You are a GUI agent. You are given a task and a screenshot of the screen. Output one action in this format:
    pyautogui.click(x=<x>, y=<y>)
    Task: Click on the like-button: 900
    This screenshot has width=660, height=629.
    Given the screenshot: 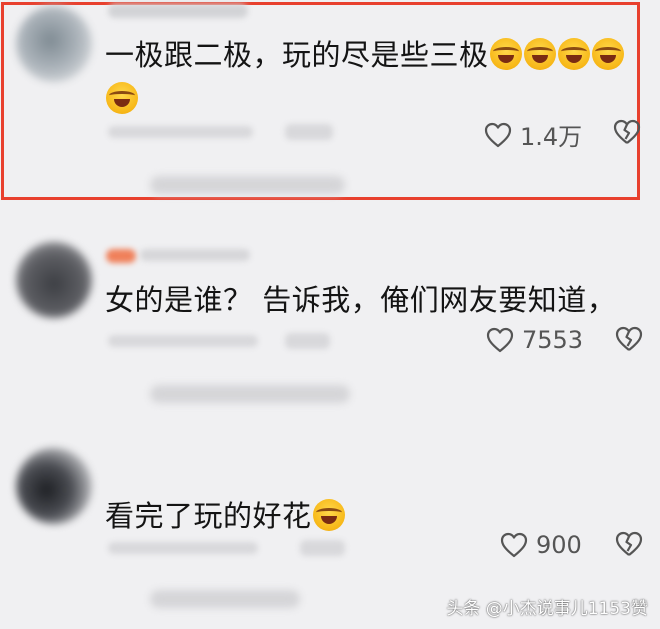 What is the action you would take?
    pyautogui.click(x=541, y=545)
    